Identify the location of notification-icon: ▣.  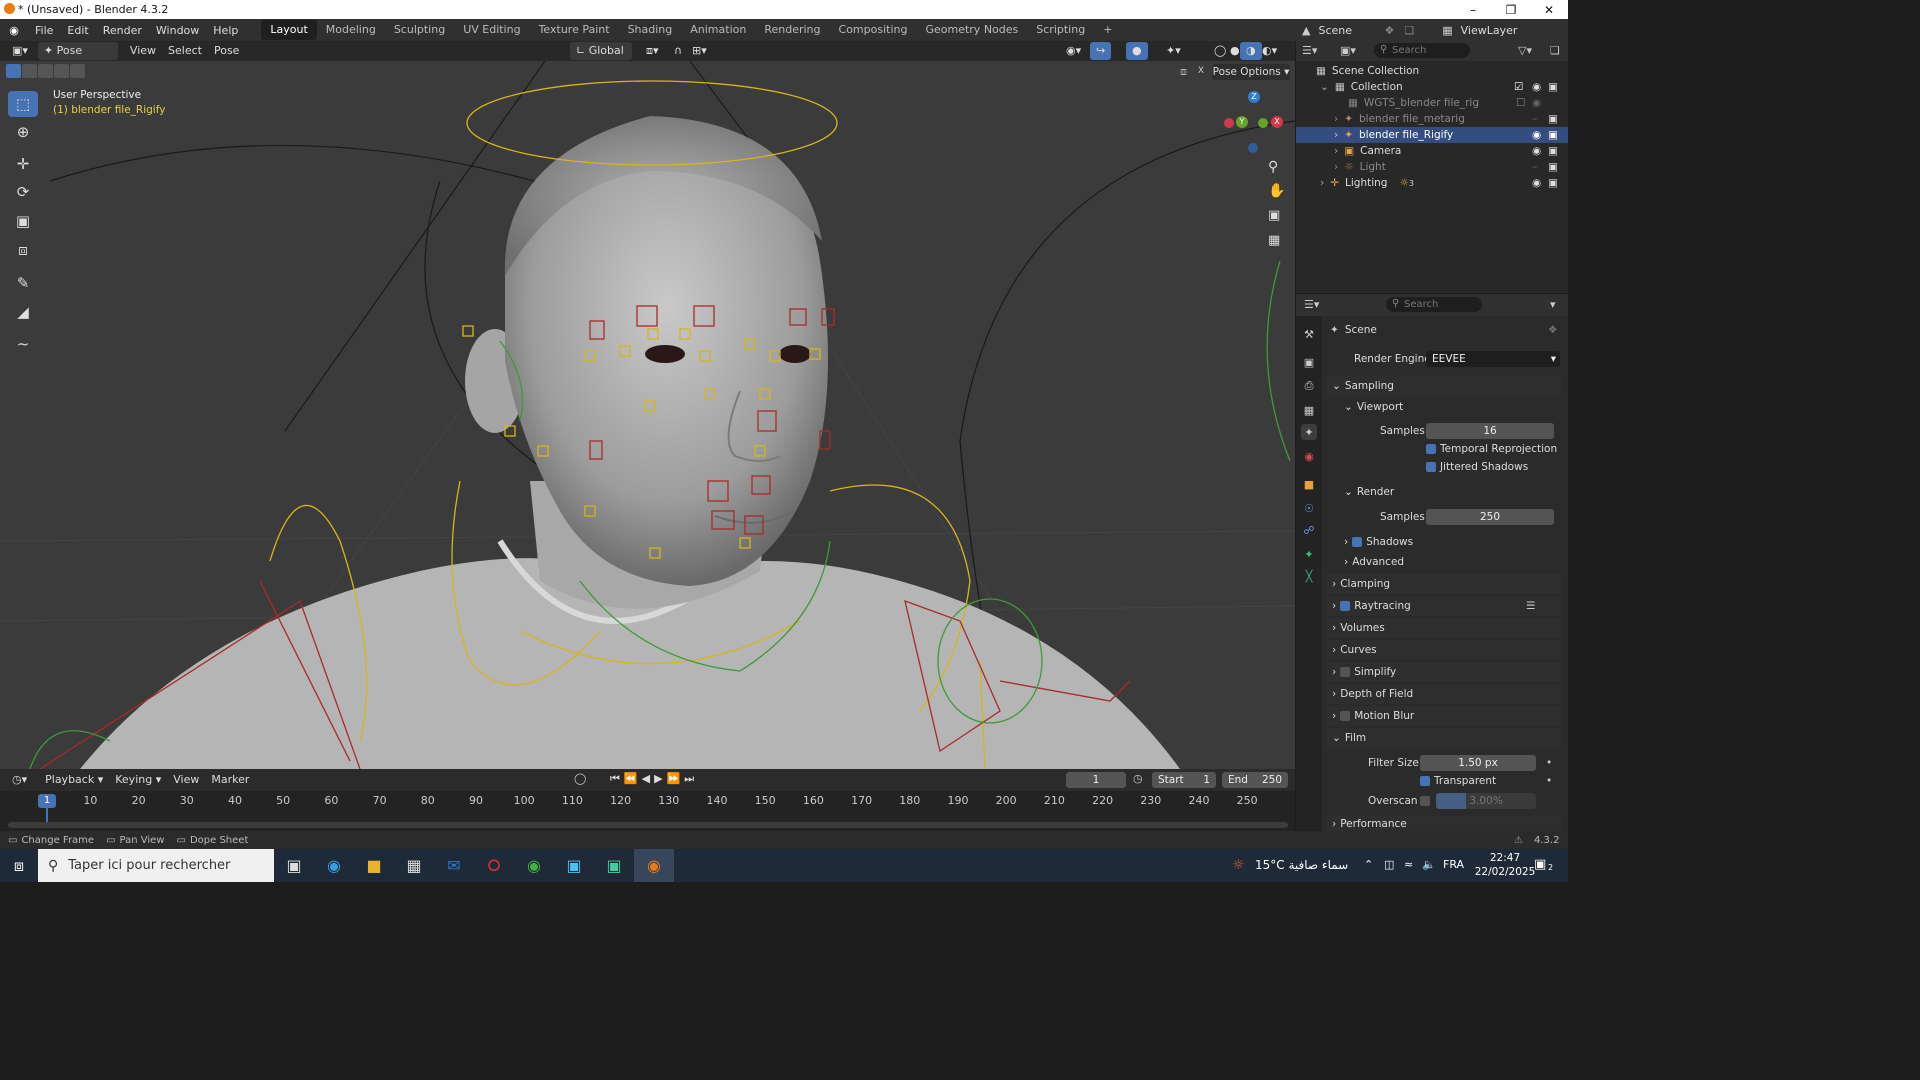
(1540, 864).